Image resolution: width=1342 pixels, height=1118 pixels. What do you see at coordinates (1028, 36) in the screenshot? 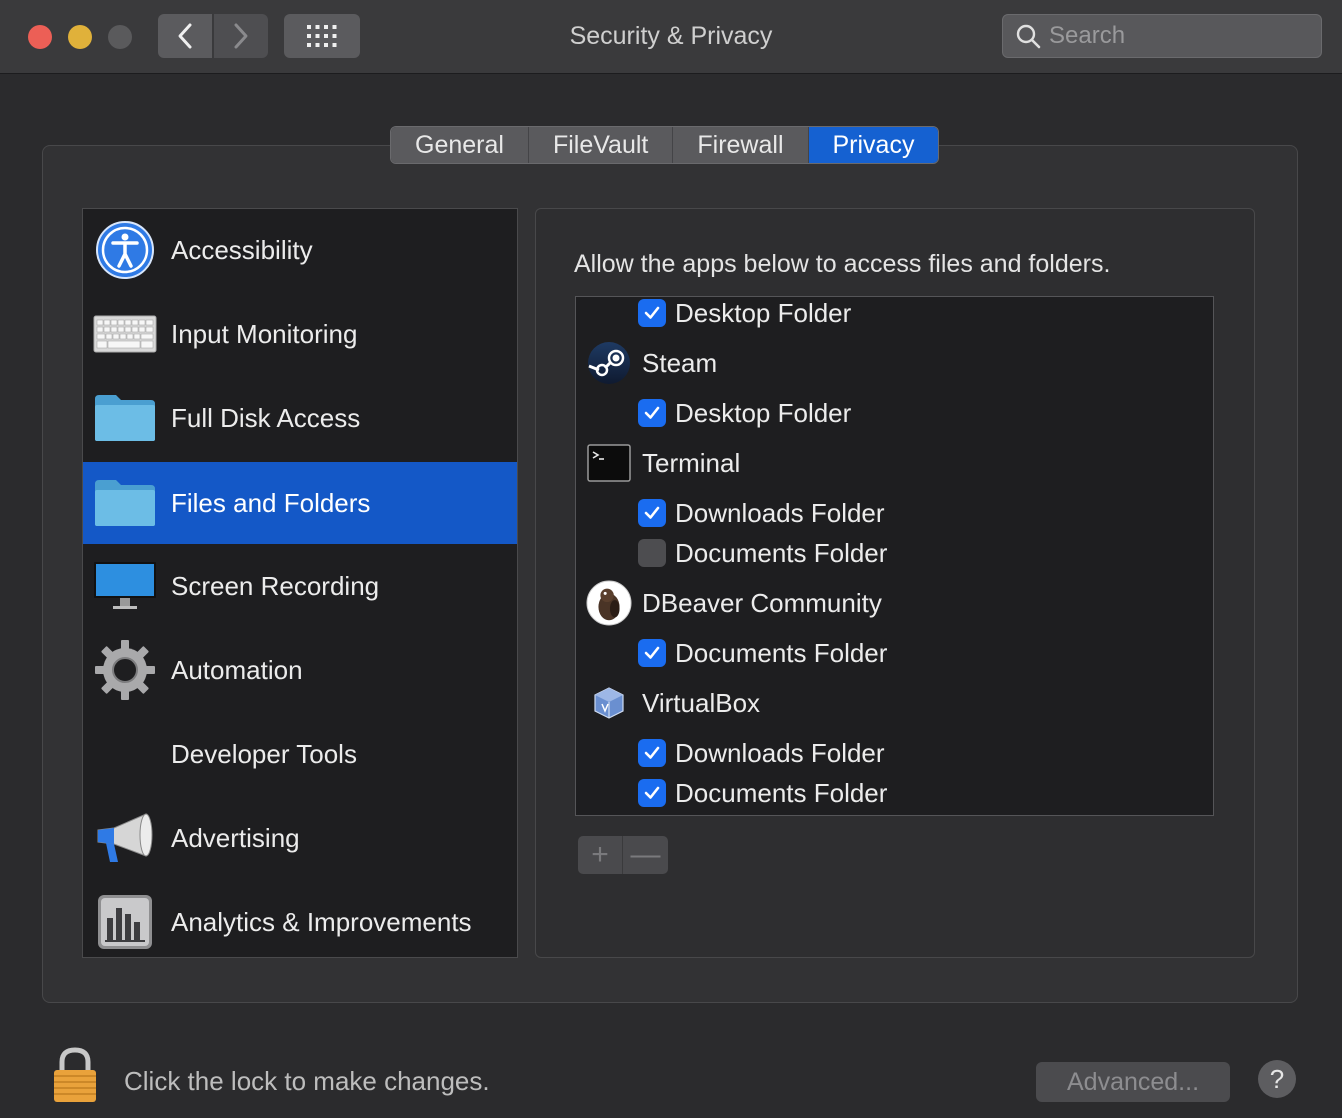
I see `search-icon` at bounding box center [1028, 36].